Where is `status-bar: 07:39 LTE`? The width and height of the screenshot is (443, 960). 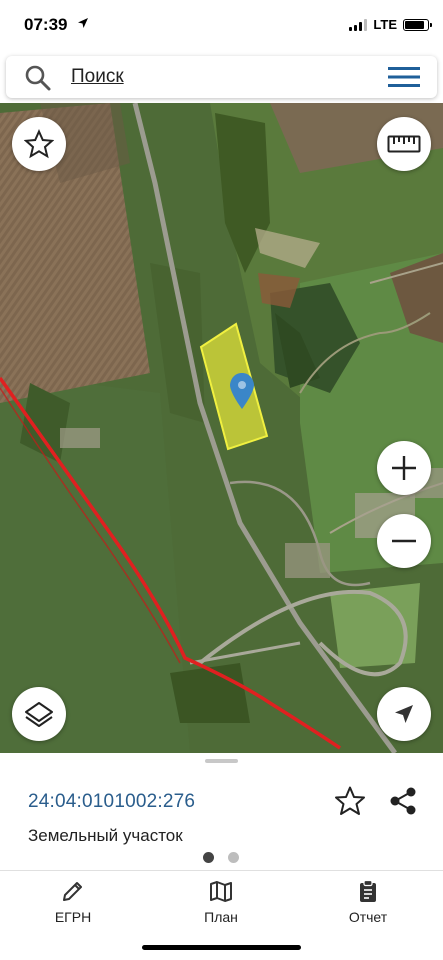 status-bar: 07:39 LTE is located at coordinates (221, 26).